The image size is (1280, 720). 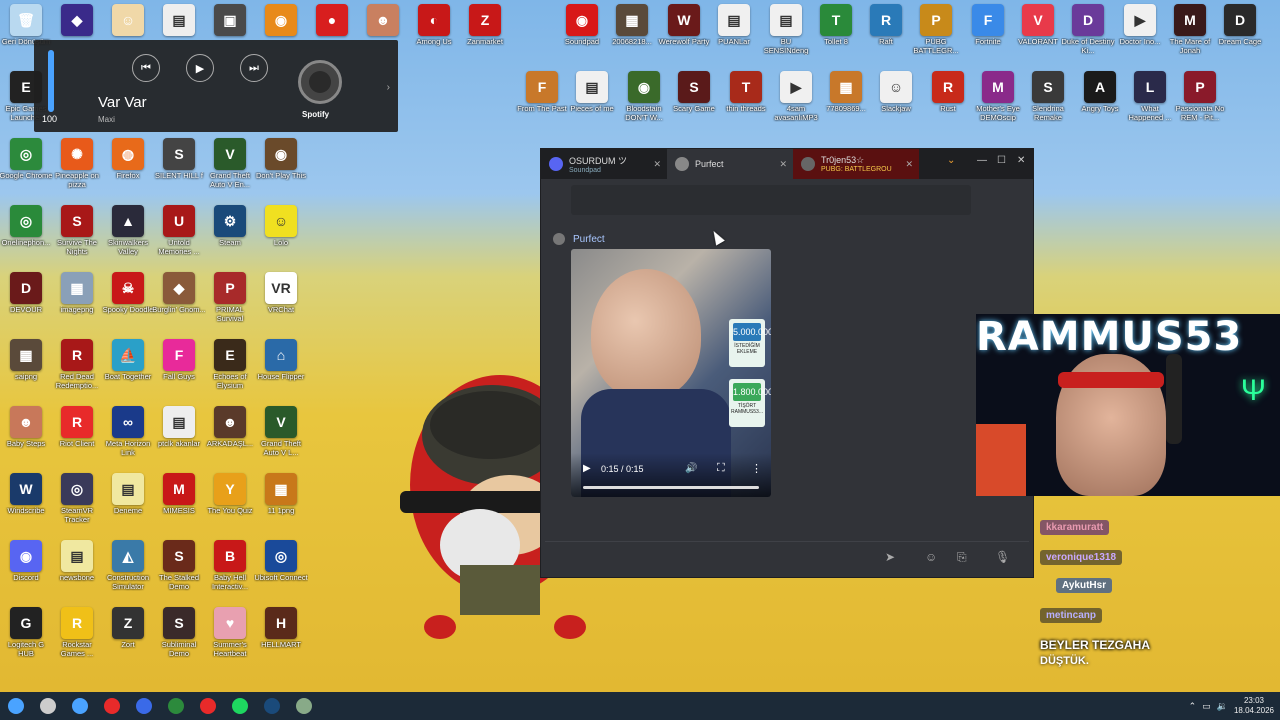 What do you see at coordinates (179, 371) in the screenshot?
I see `desktop-icon: F Fall Guys` at bounding box center [179, 371].